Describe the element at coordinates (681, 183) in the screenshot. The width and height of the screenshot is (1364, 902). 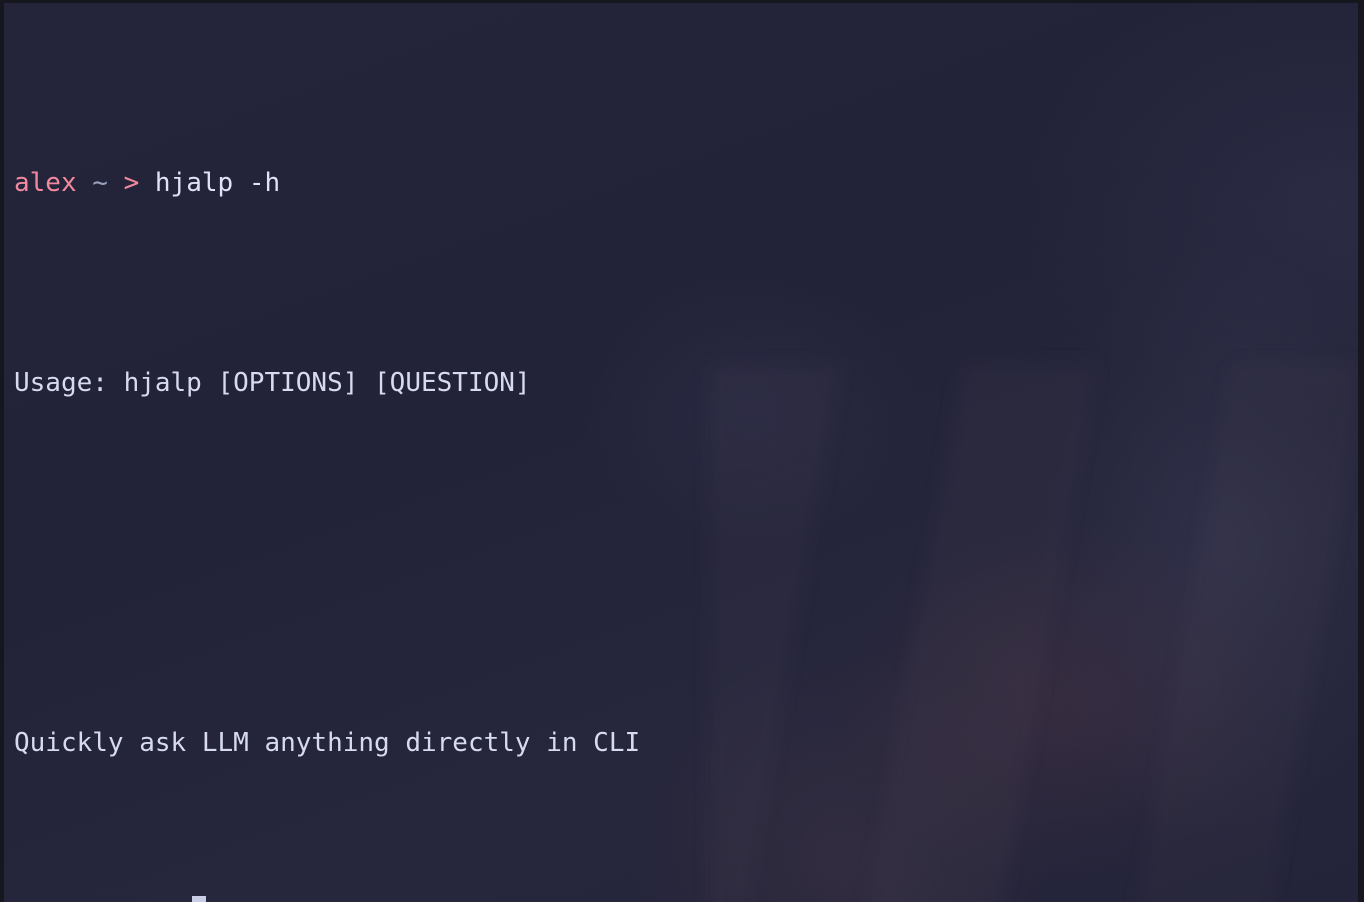
I see `prompt-line: alex ~ > hjalp -h` at that location.